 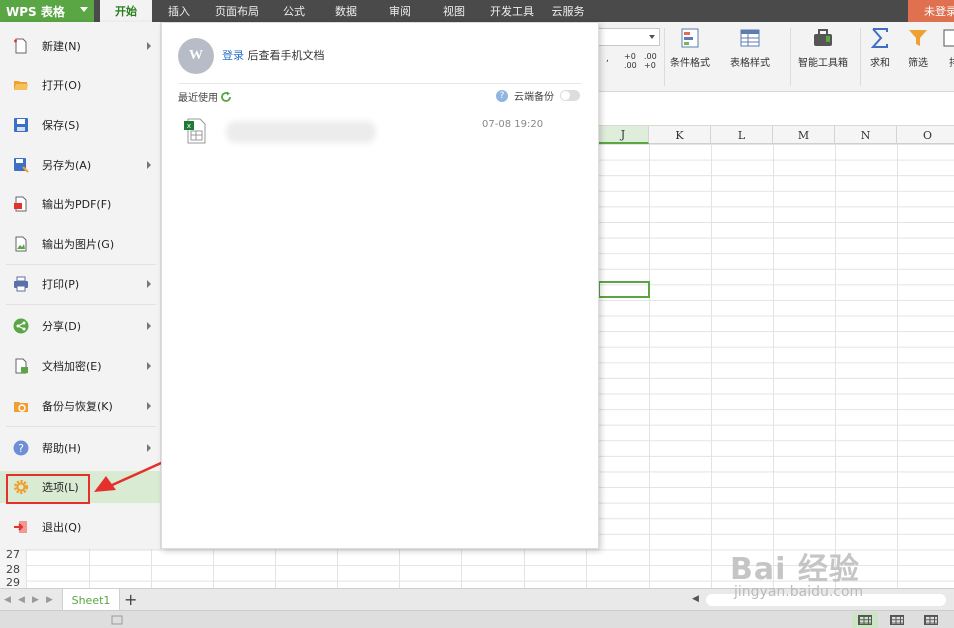 I want to click on conditional-format-button: 条件格式, so click(x=690, y=47).